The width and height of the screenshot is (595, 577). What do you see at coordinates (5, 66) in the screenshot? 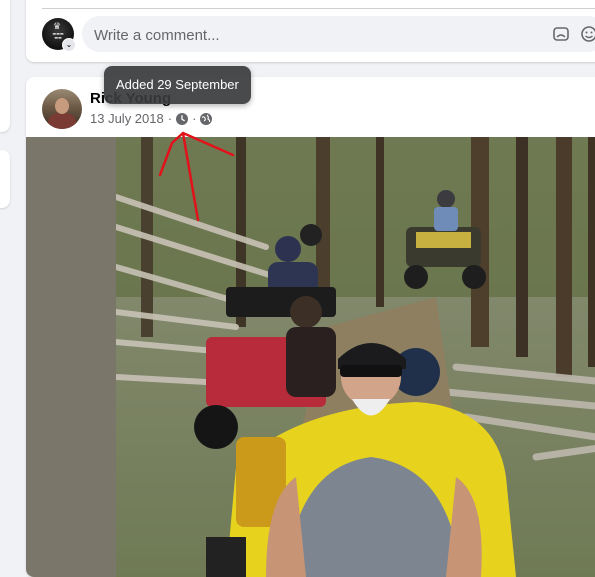
I see `left-column-card-top` at bounding box center [5, 66].